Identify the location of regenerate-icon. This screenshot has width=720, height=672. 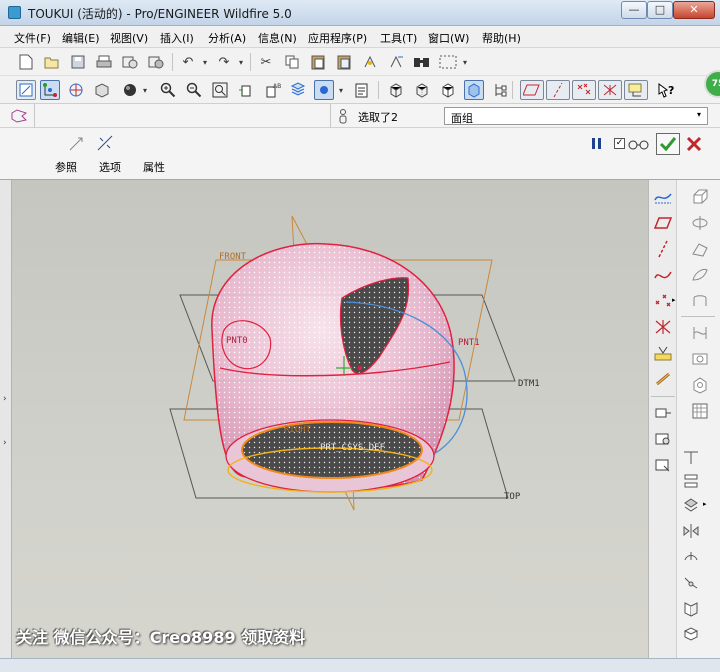
(370, 62).